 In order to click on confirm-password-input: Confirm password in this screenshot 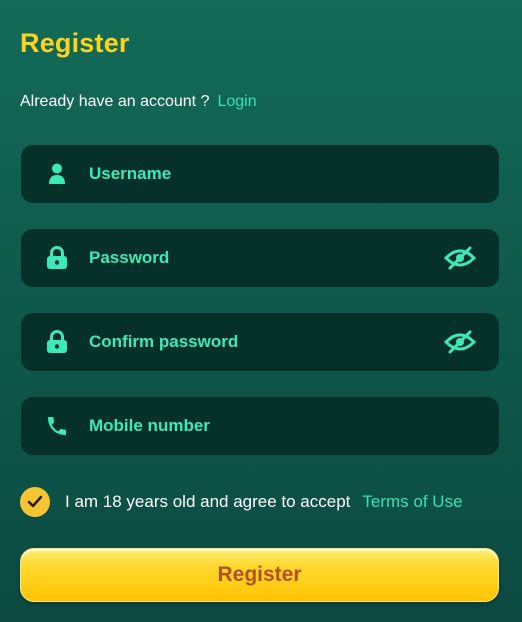, I will do `click(266, 342)`.